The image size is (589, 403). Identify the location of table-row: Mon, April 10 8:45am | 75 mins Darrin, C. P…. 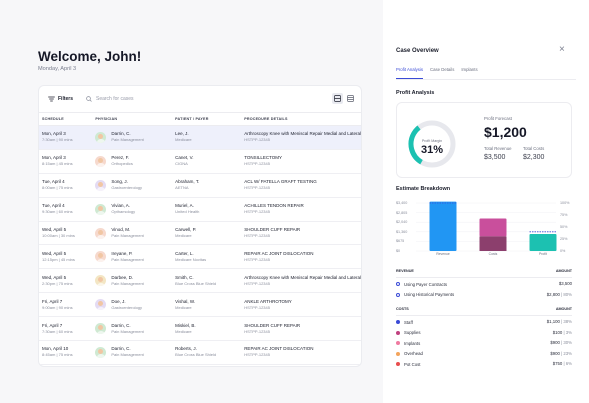
(200, 352).